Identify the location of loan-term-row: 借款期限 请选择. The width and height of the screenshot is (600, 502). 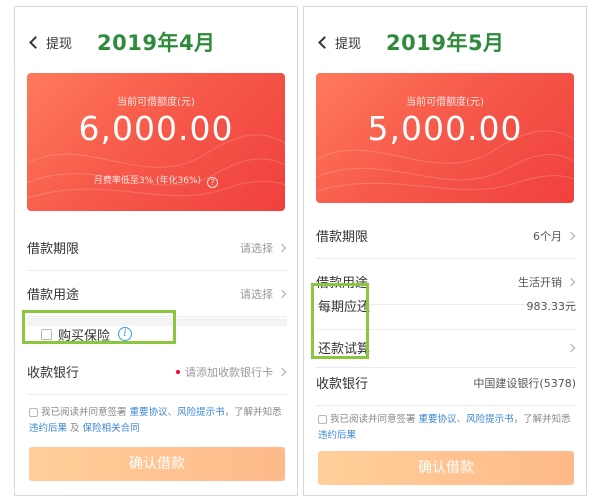
(157, 248).